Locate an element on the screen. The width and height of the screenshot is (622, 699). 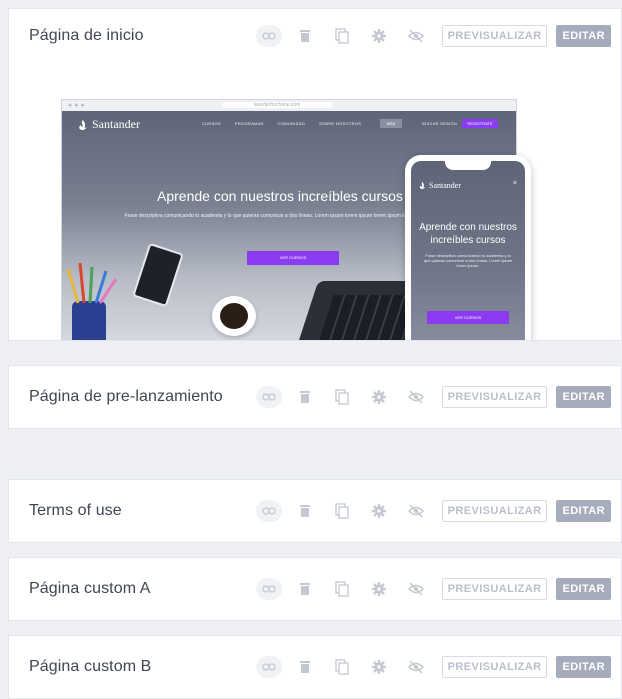
brand-name: Santander is located at coordinates (116, 124).